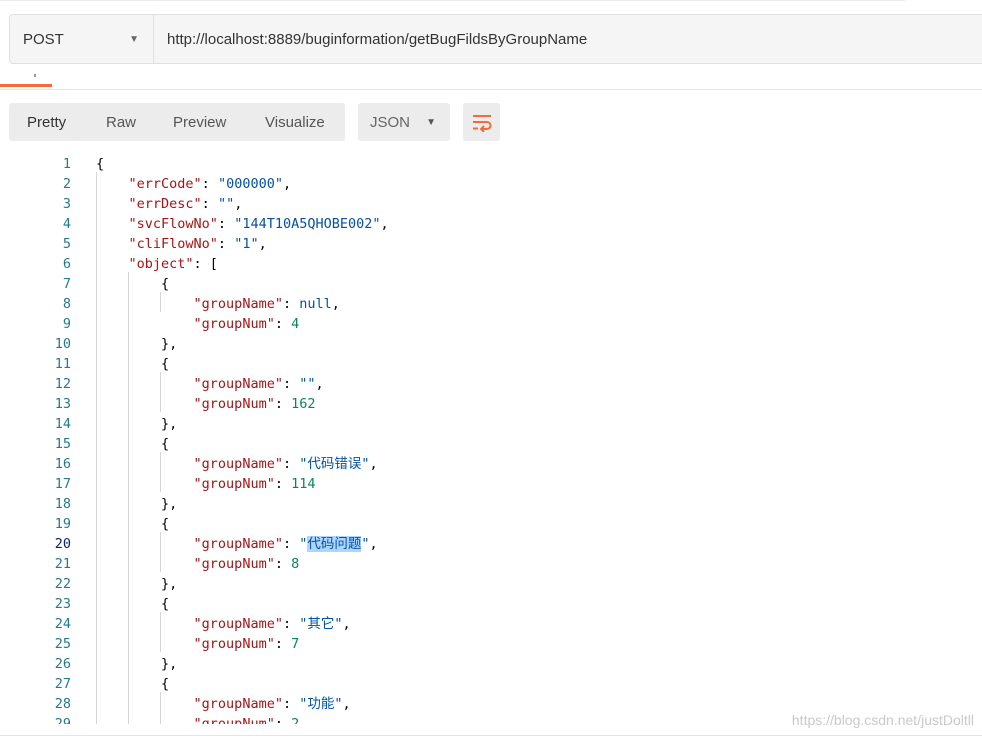 This screenshot has width=982, height=740. I want to click on line-number: 13, so click(62, 404).